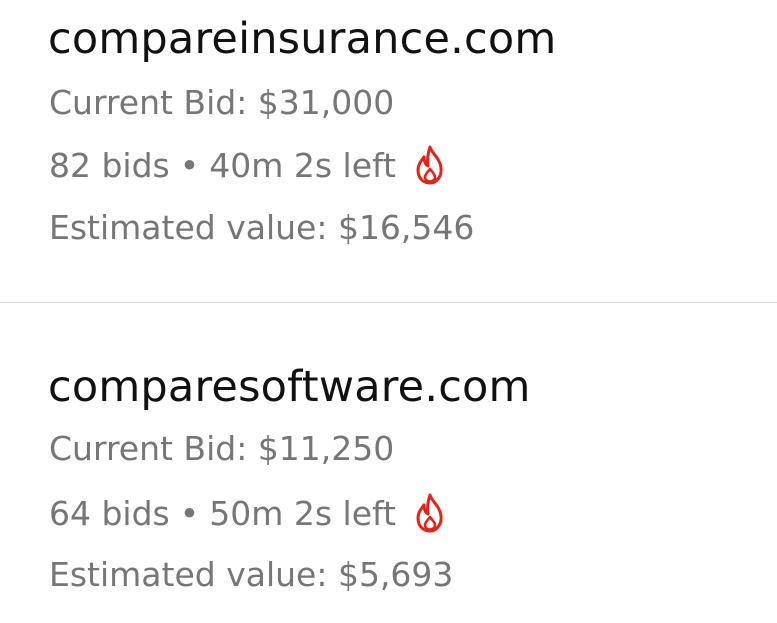 This screenshot has height=623, width=777. I want to click on bid-count: 82 bids, so click(109, 165).